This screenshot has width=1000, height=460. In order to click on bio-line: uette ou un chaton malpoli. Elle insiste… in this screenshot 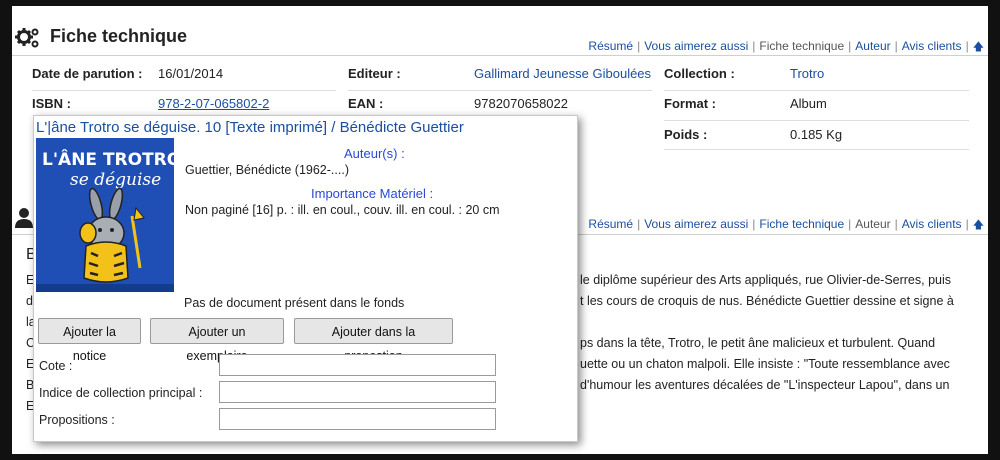, I will do `click(765, 364)`.